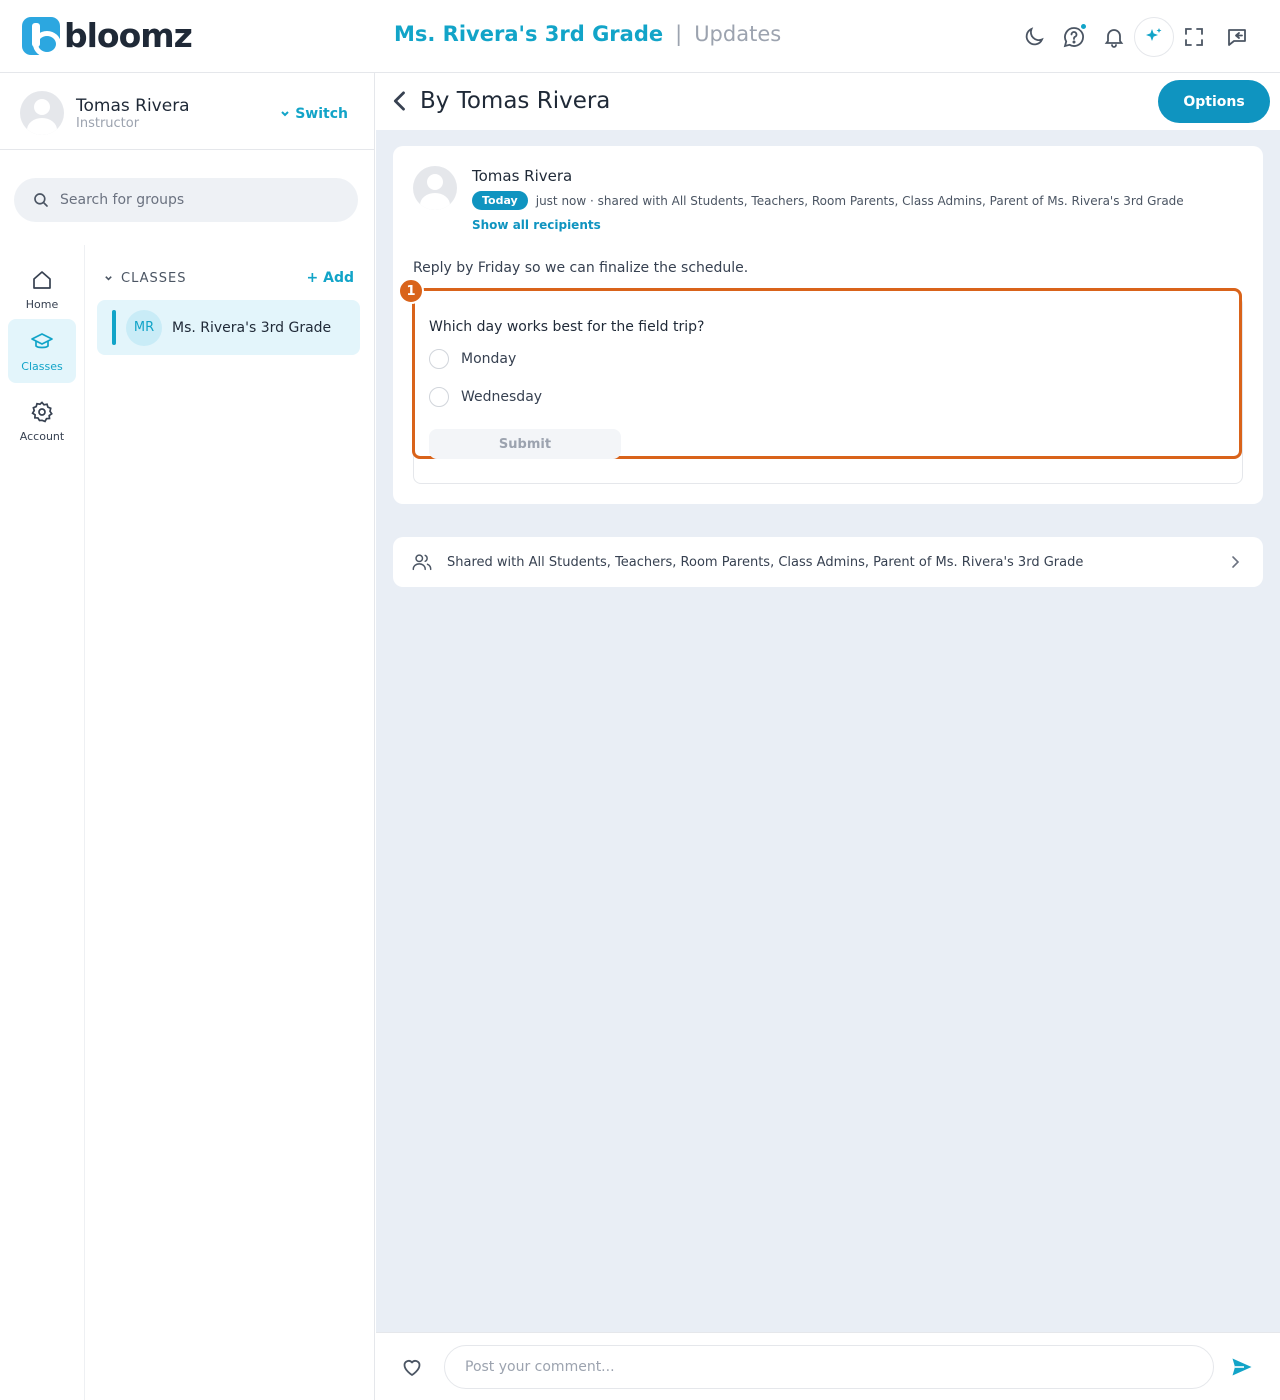 The image size is (1280, 1400). What do you see at coordinates (42, 279) in the screenshot?
I see `home-icon` at bounding box center [42, 279].